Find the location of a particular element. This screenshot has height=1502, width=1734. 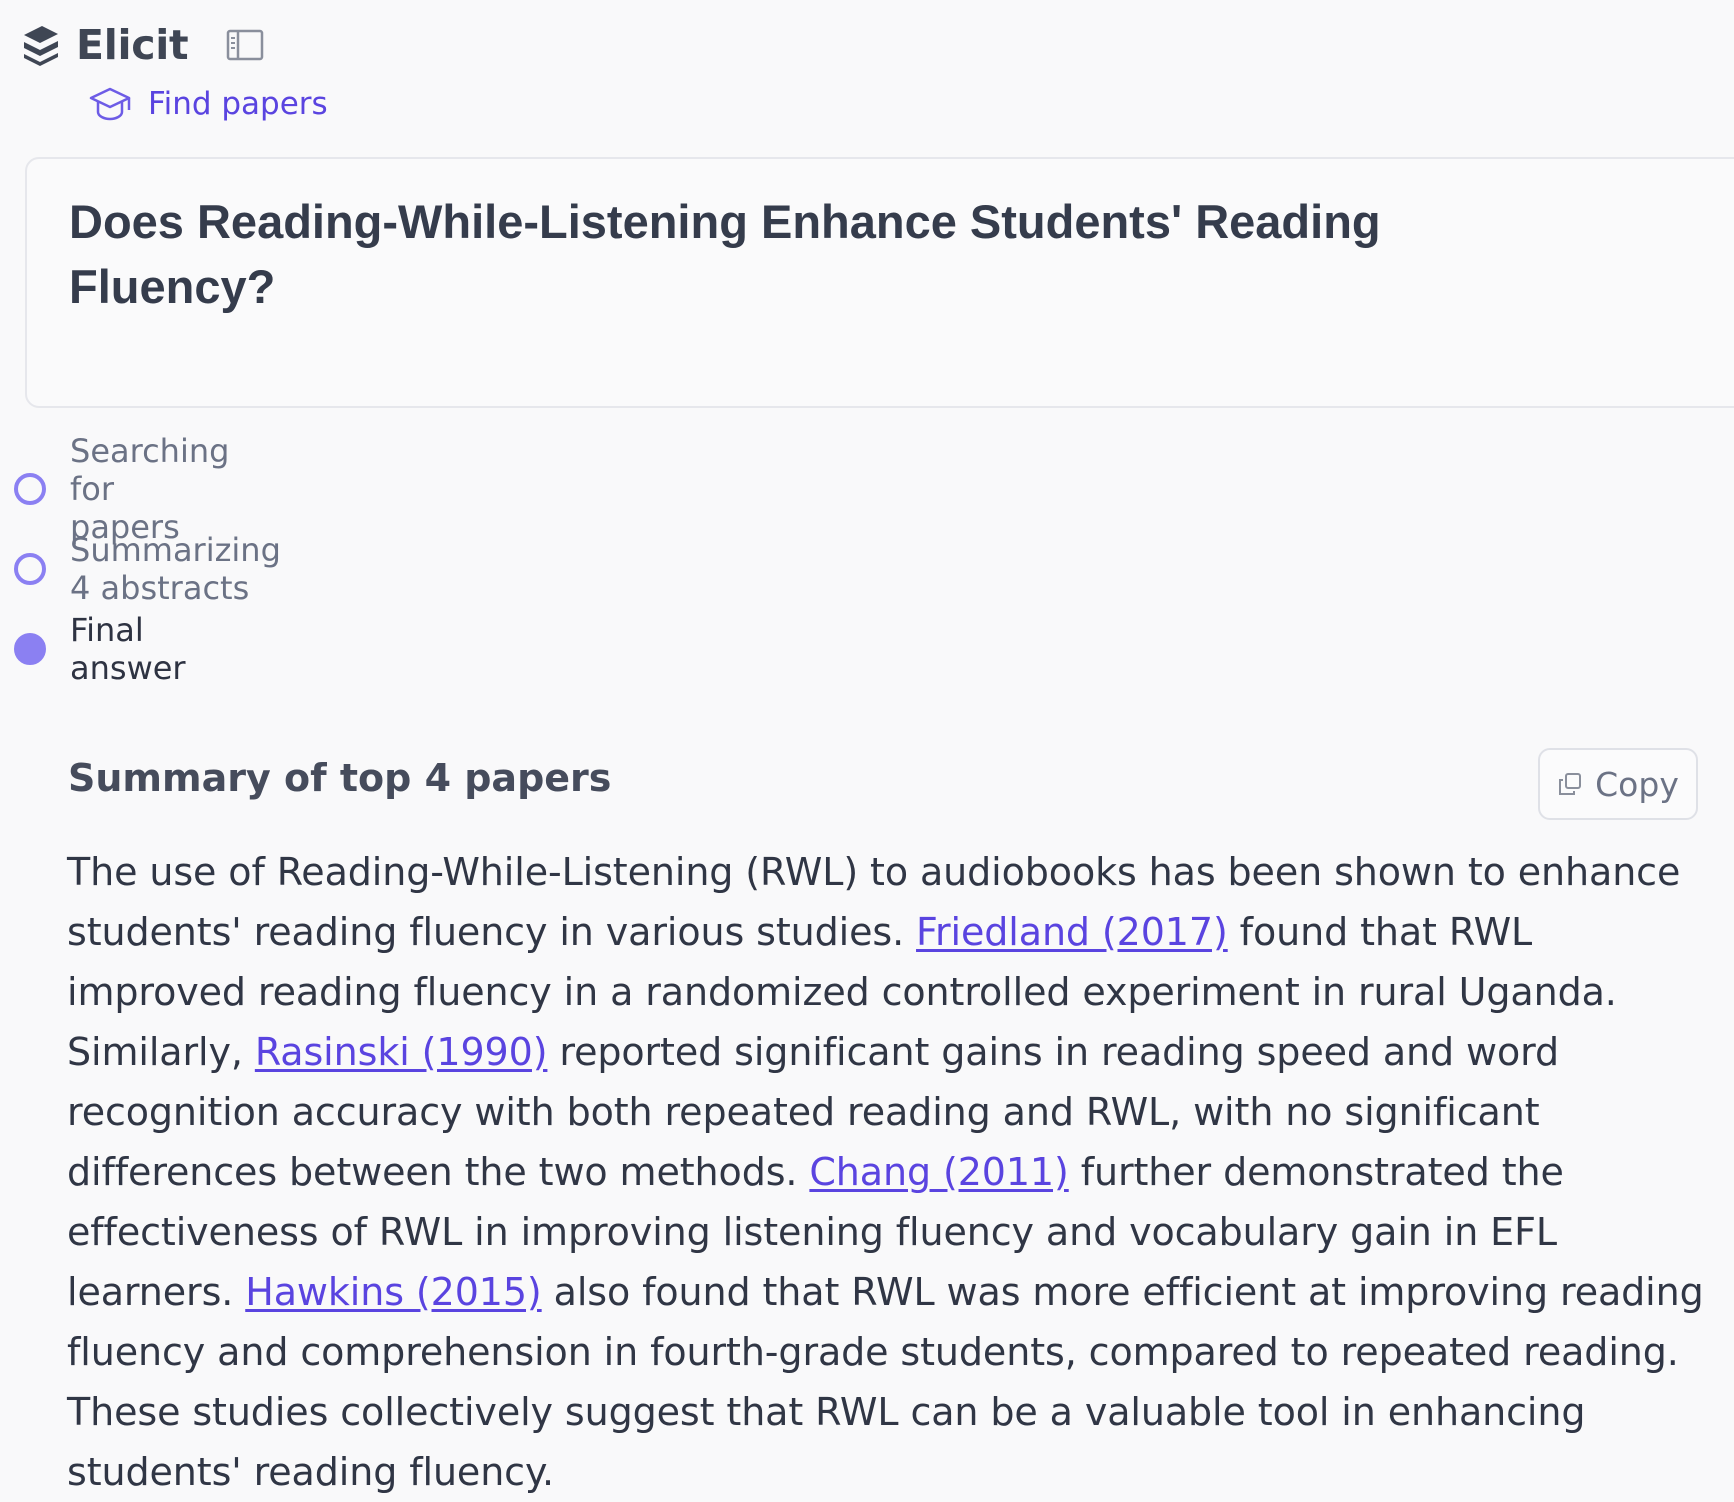

citation-link-rasinski: Rasinski (1990) is located at coordinates (401, 1052).